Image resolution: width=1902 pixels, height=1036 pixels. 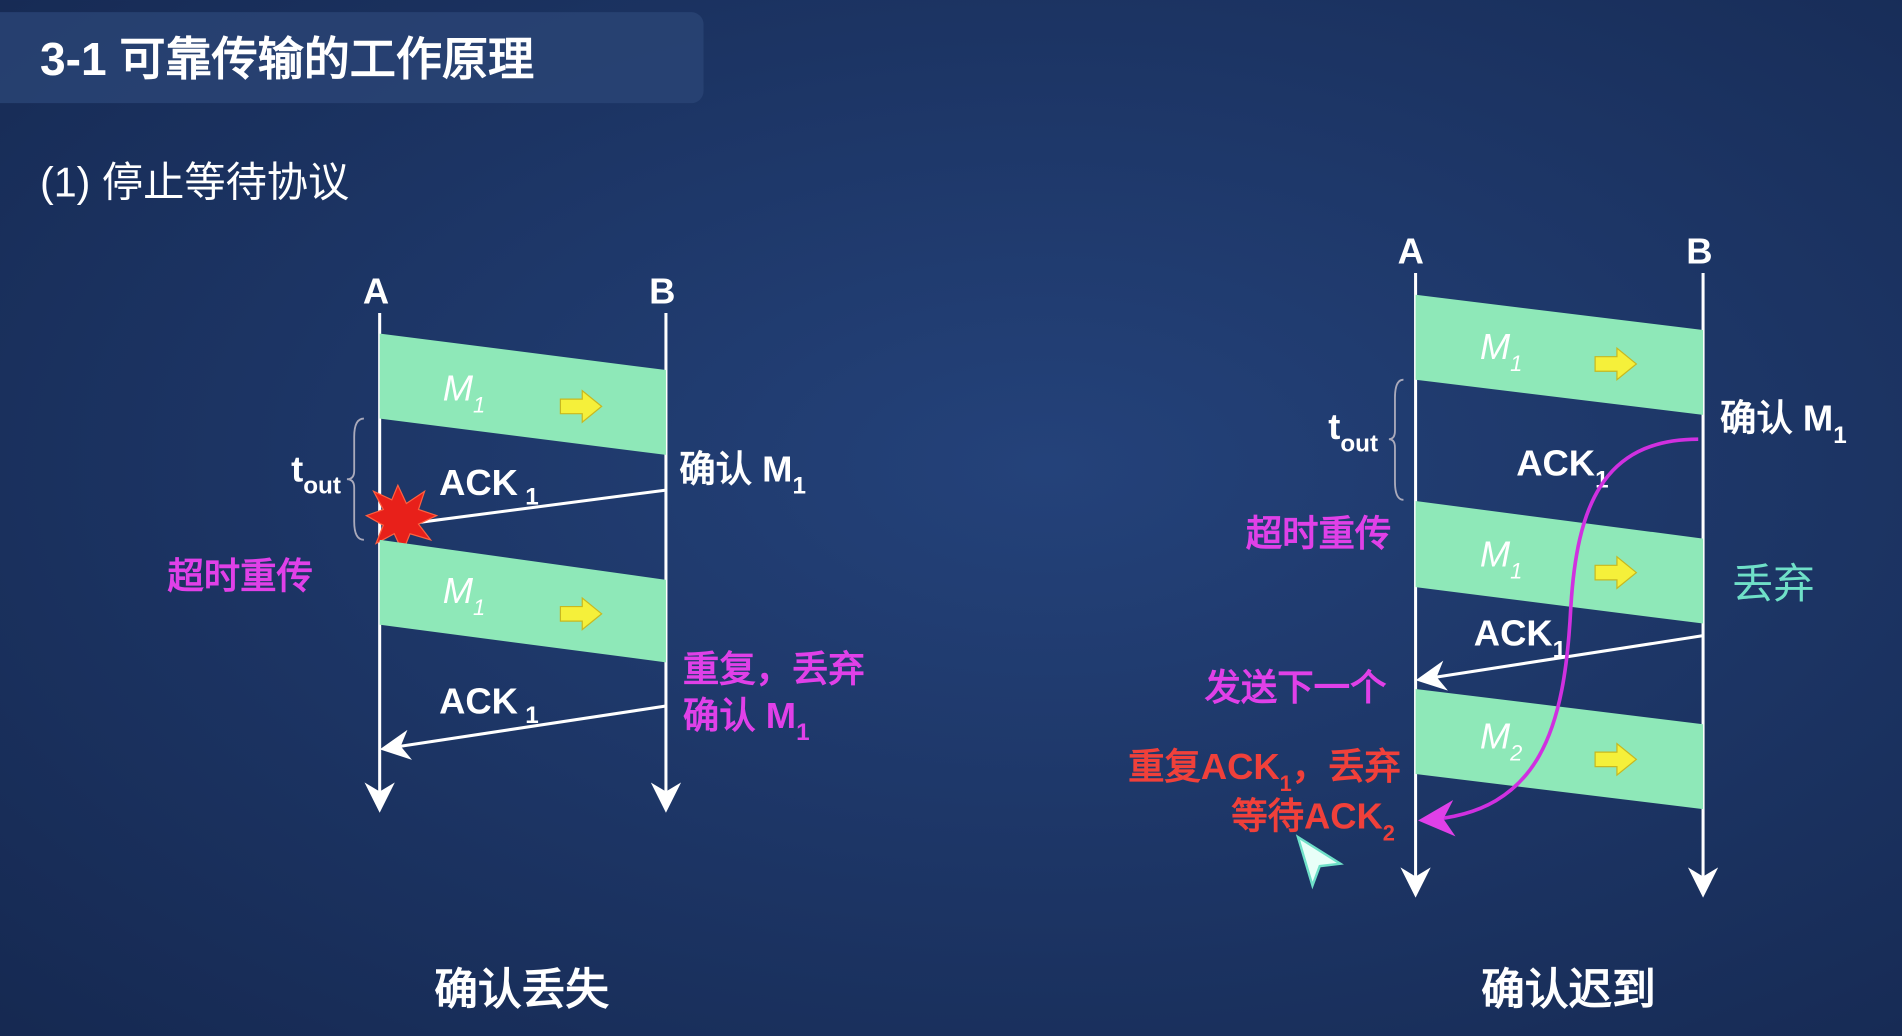 I want to click on send-next-label: 发送下一个, so click(x=1296, y=687).